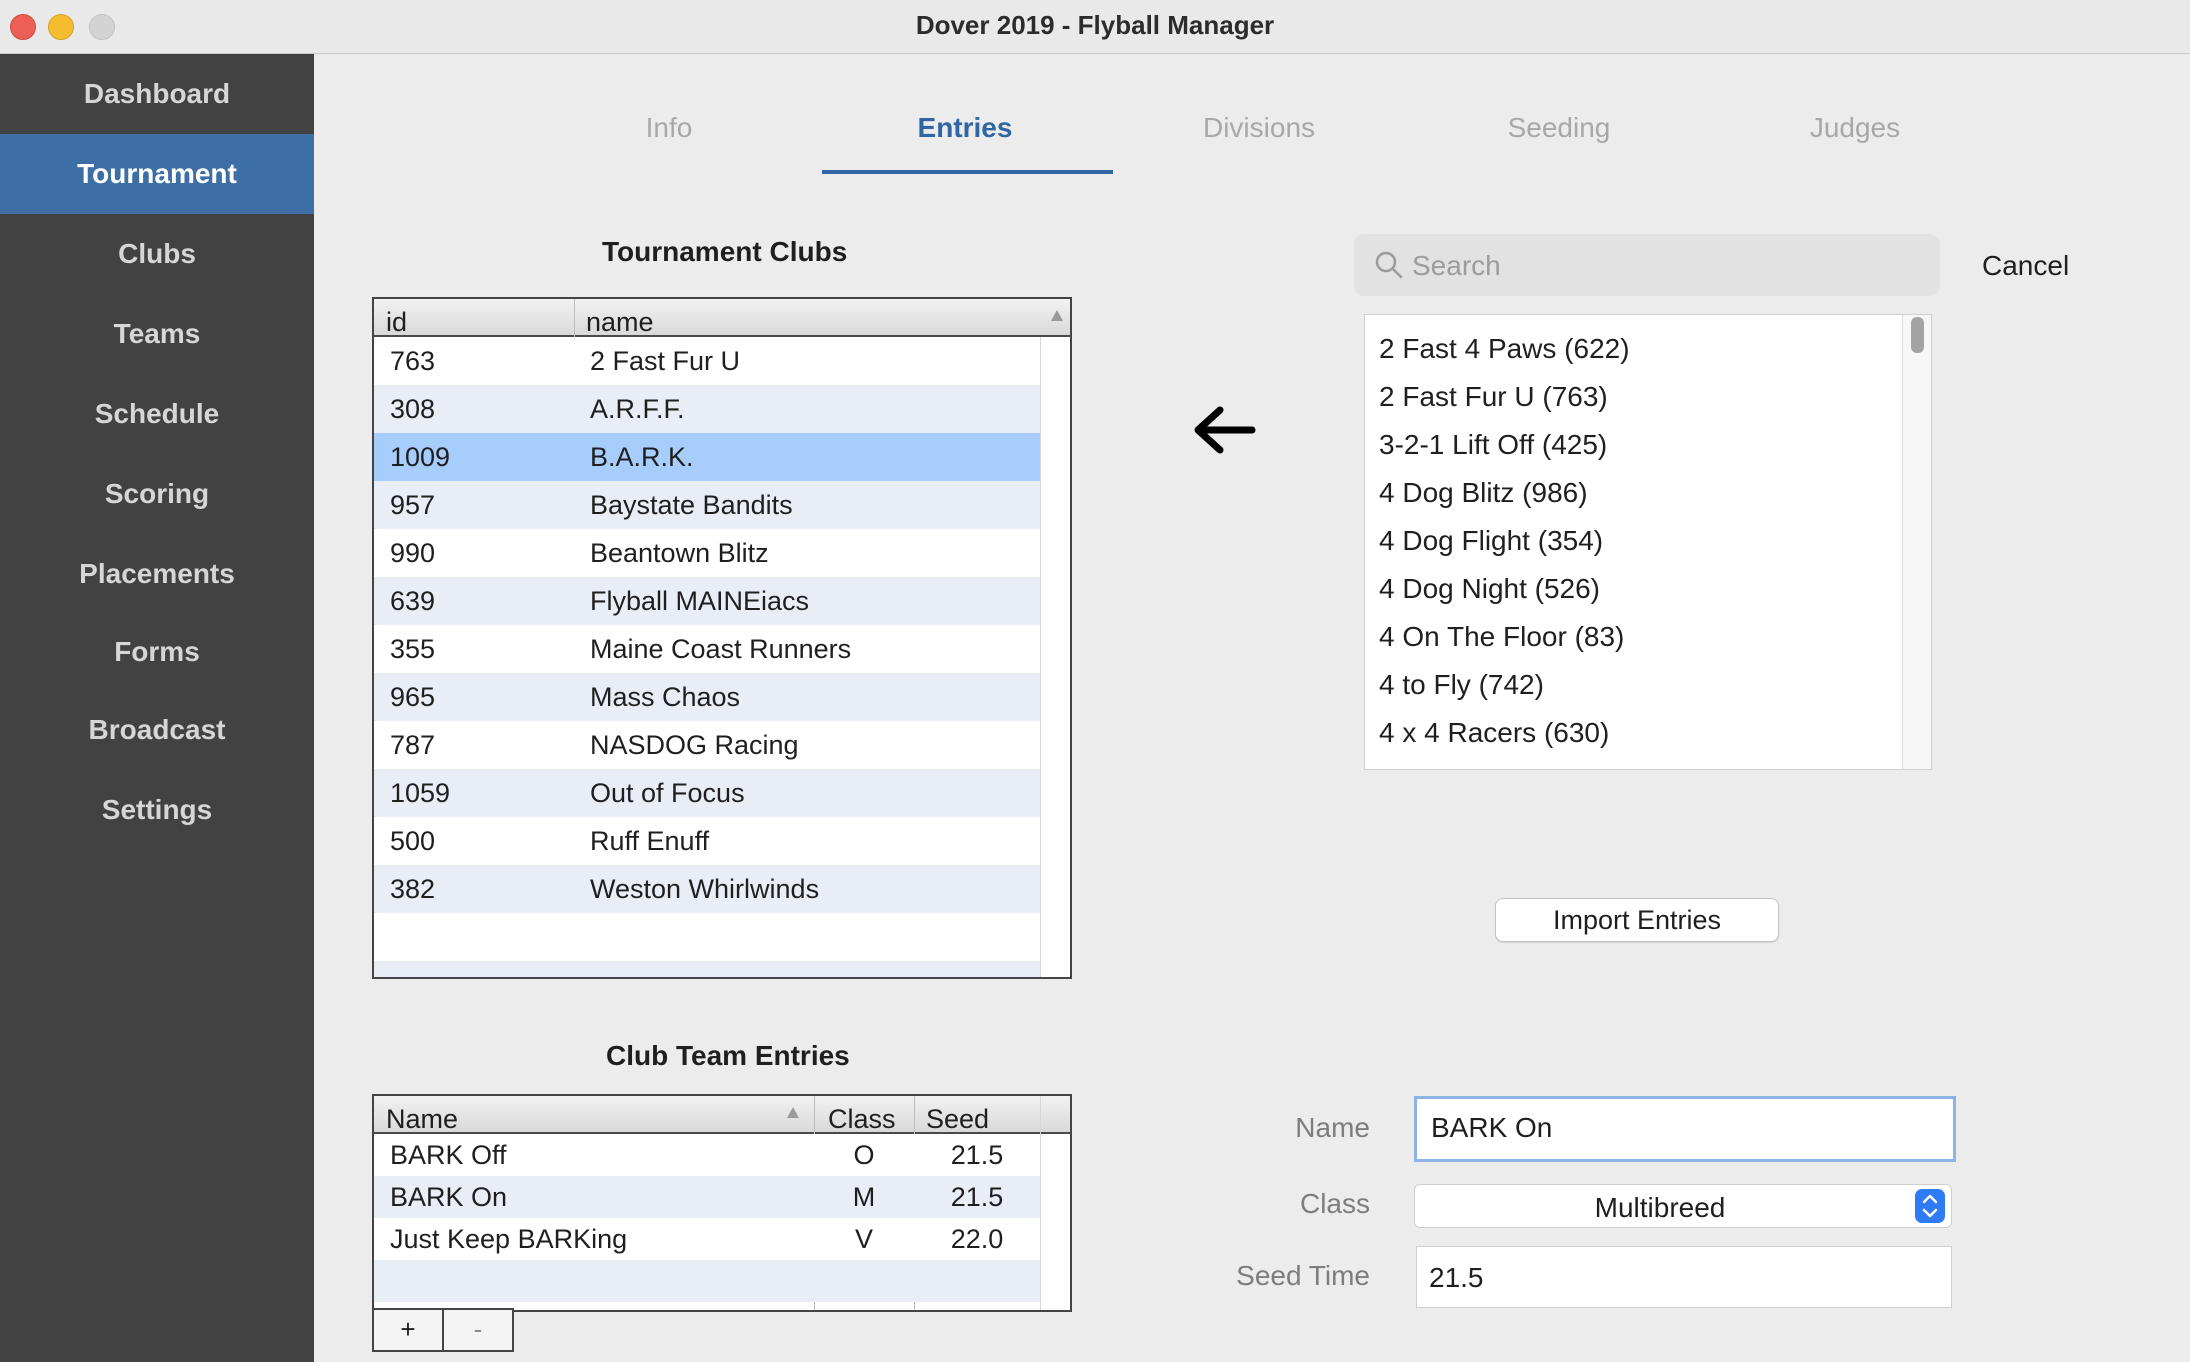 The width and height of the screenshot is (2190, 1362). I want to click on table-row: 787 NASDOG Racing, so click(707, 745).